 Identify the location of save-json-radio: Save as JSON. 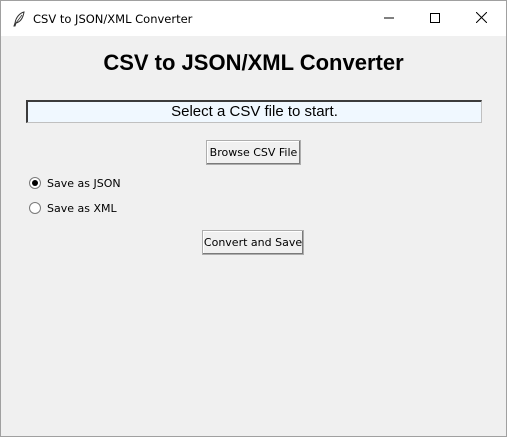
(75, 183).